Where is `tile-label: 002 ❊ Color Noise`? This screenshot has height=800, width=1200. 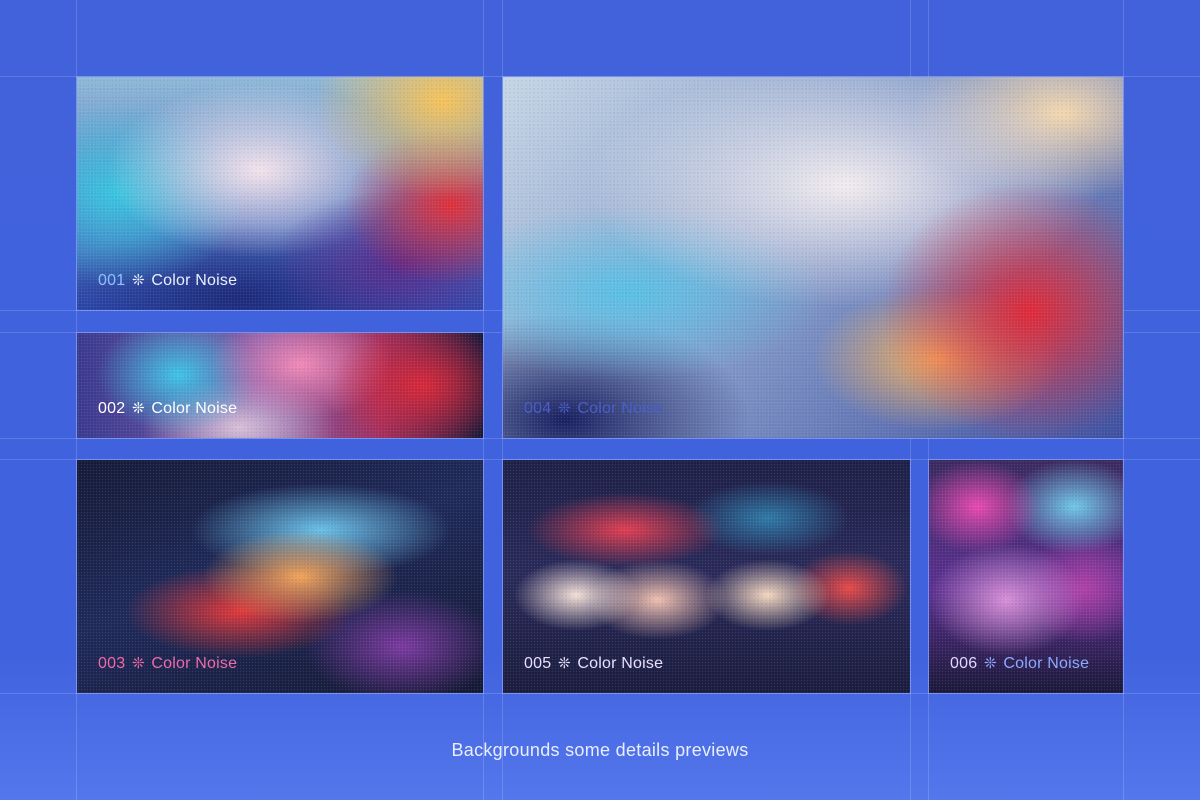
tile-label: 002 ❊ Color Noise is located at coordinates (167, 408).